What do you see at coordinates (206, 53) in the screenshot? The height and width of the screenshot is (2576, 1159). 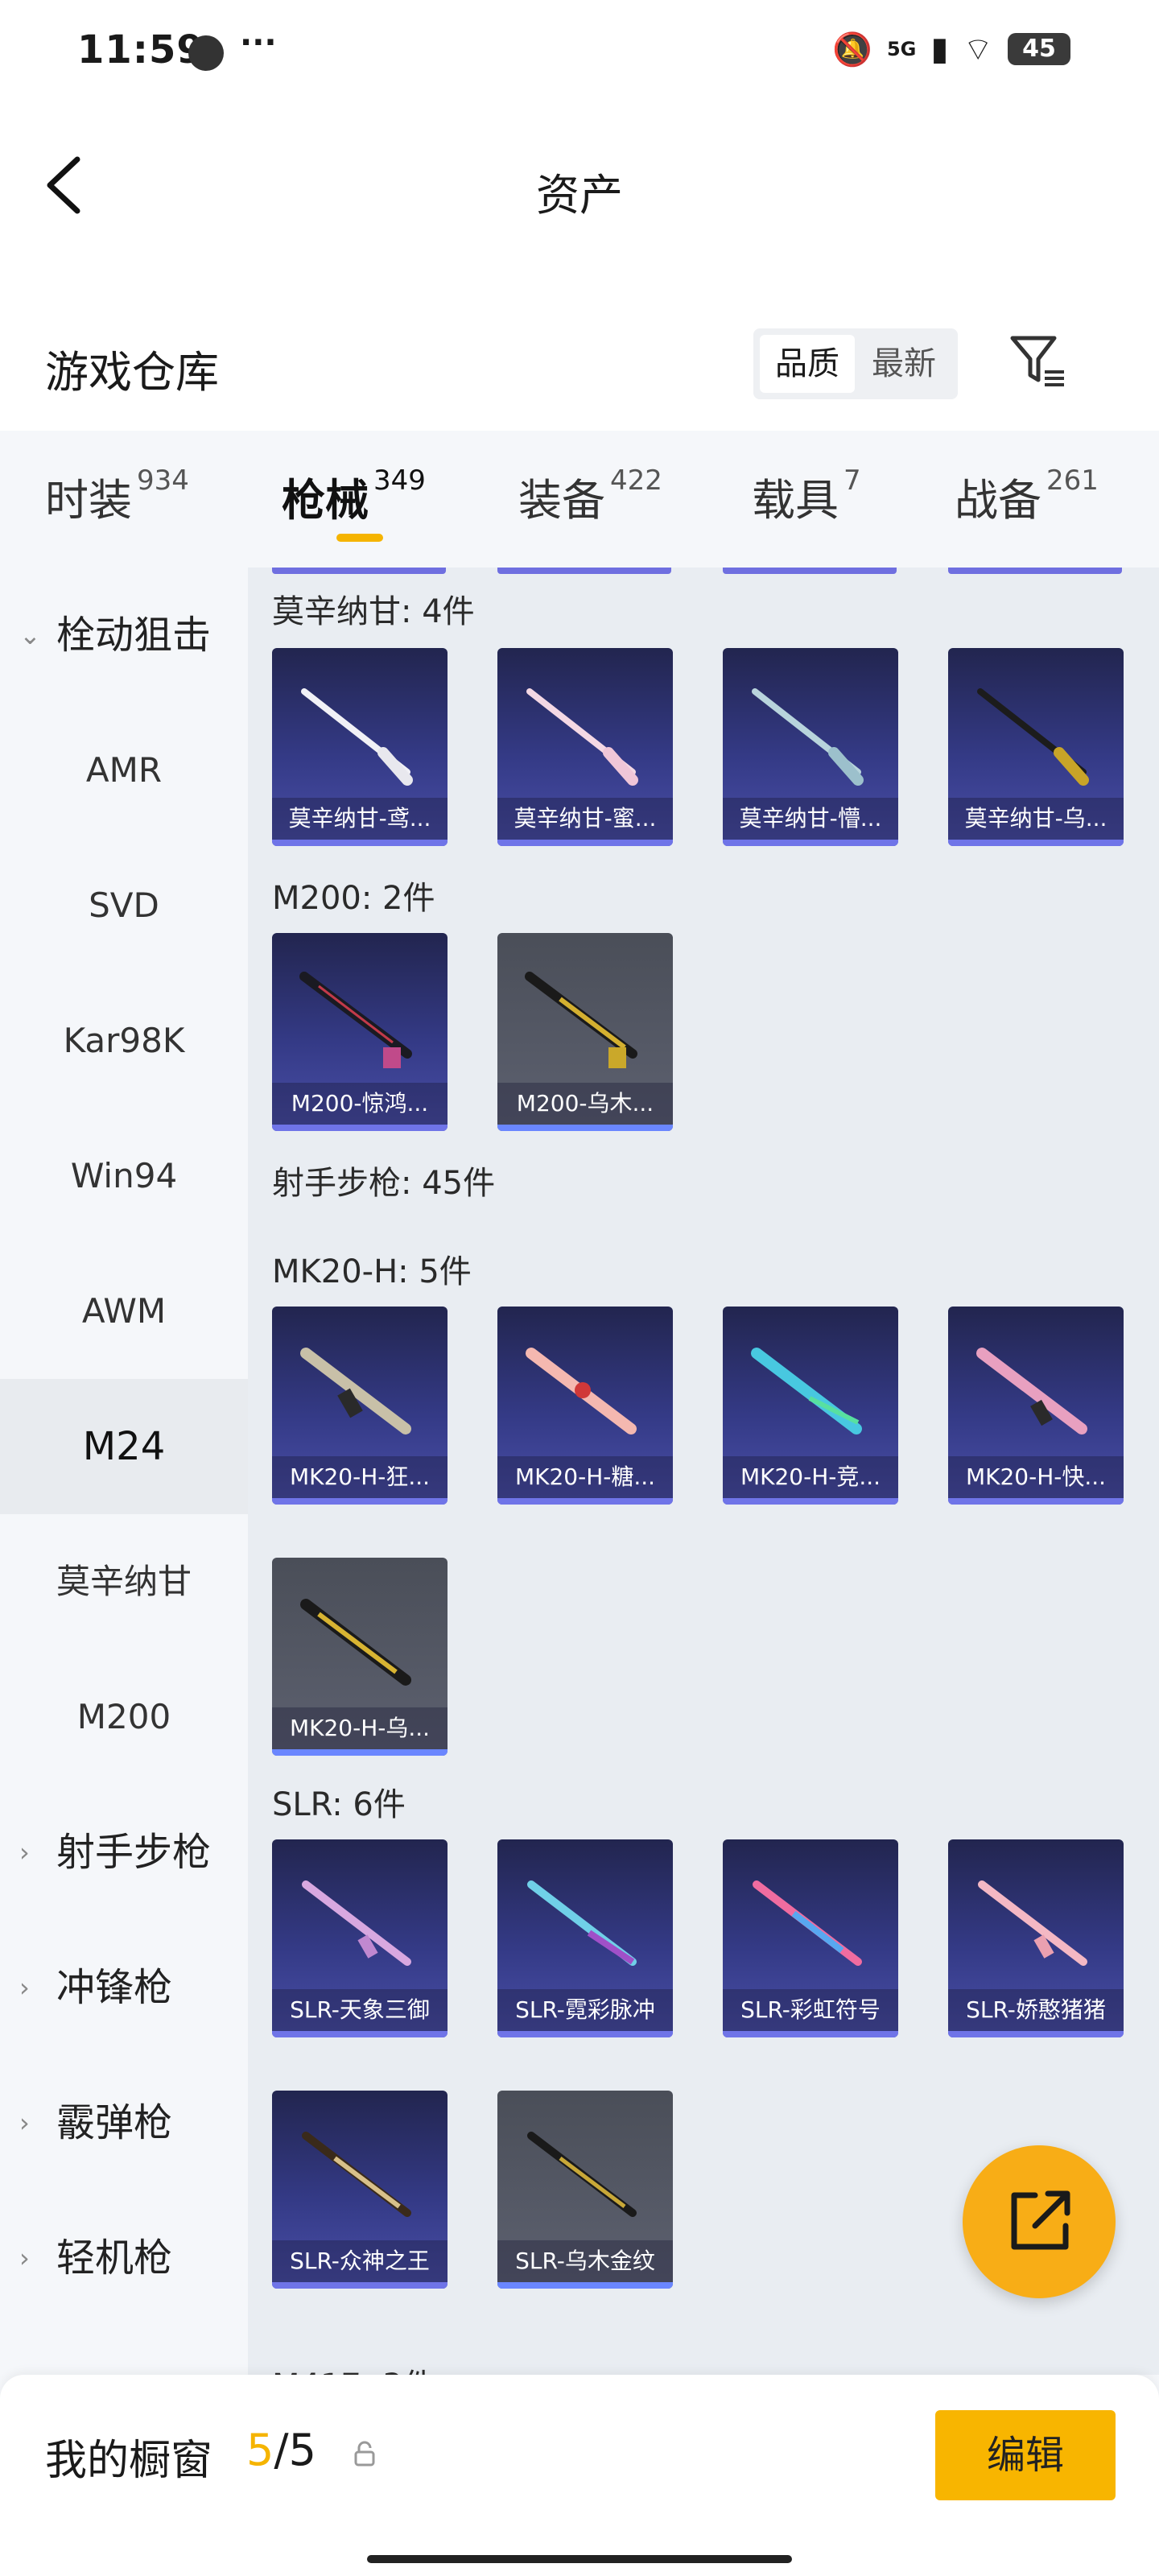 I see `clock-icon` at bounding box center [206, 53].